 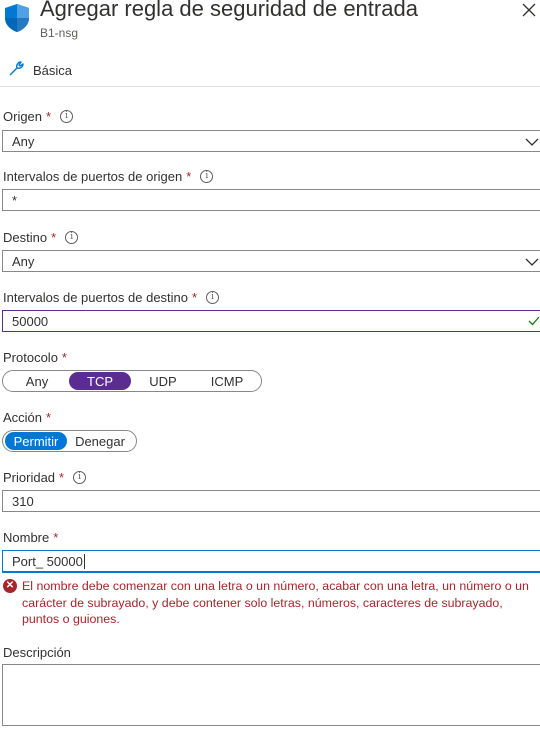 I want to click on protocolo-segmented: Any TCP UDP ICMP, so click(x=132, y=381).